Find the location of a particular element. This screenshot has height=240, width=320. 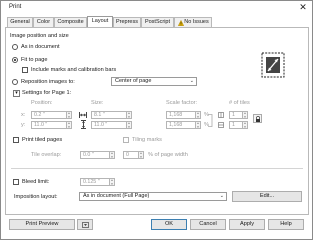

x-label: x: is located at coordinates (23, 115).